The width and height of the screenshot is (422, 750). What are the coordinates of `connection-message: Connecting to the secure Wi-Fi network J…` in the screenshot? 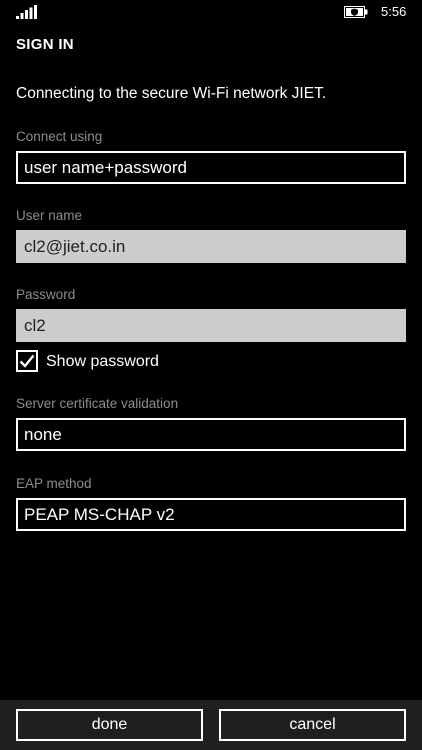 It's located at (171, 93).